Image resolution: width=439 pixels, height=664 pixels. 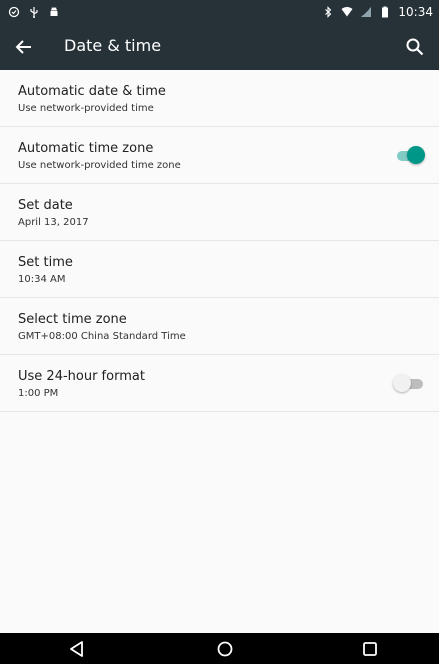 I want to click on wifi-icon, so click(x=347, y=12).